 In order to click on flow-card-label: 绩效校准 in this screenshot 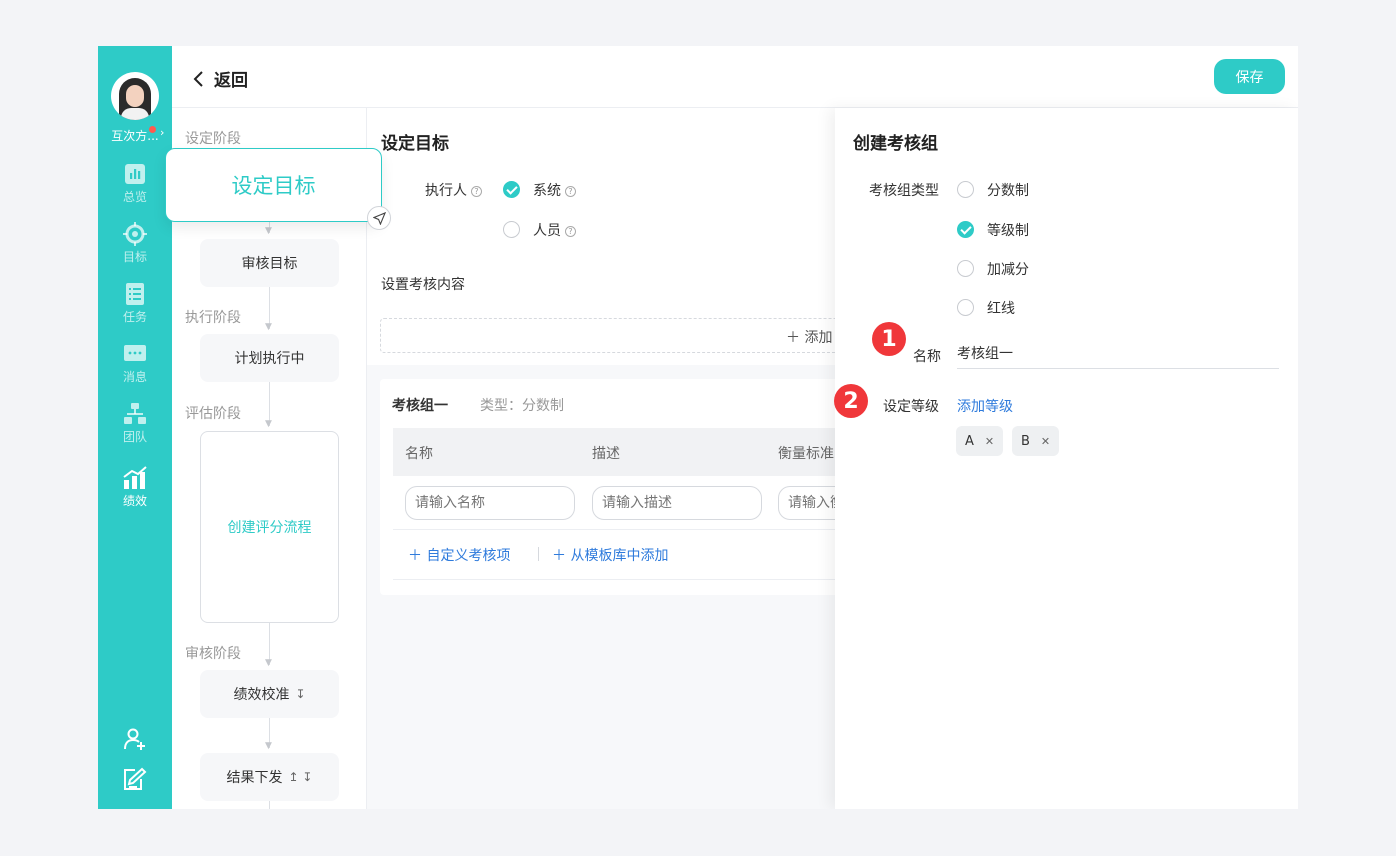, I will do `click(261, 695)`.